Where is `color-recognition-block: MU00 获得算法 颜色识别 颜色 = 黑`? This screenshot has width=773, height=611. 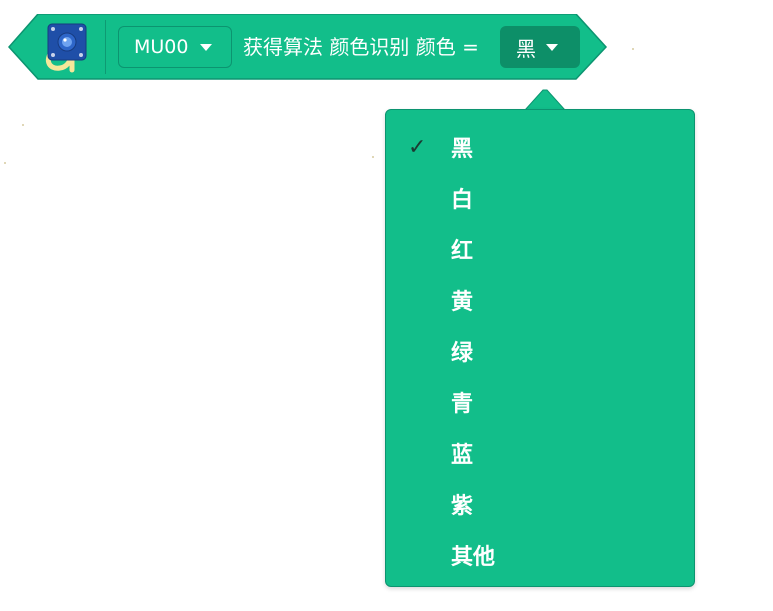 color-recognition-block: MU00 获得算法 颜色识别 颜色 = 黑 is located at coordinates (308, 47).